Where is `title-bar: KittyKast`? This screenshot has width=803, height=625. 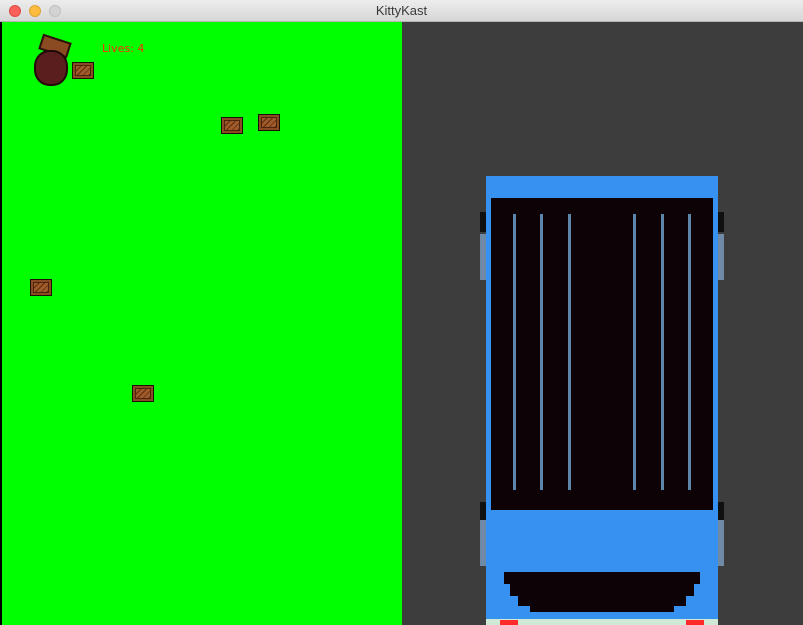
title-bar: KittyKast is located at coordinates (401, 11).